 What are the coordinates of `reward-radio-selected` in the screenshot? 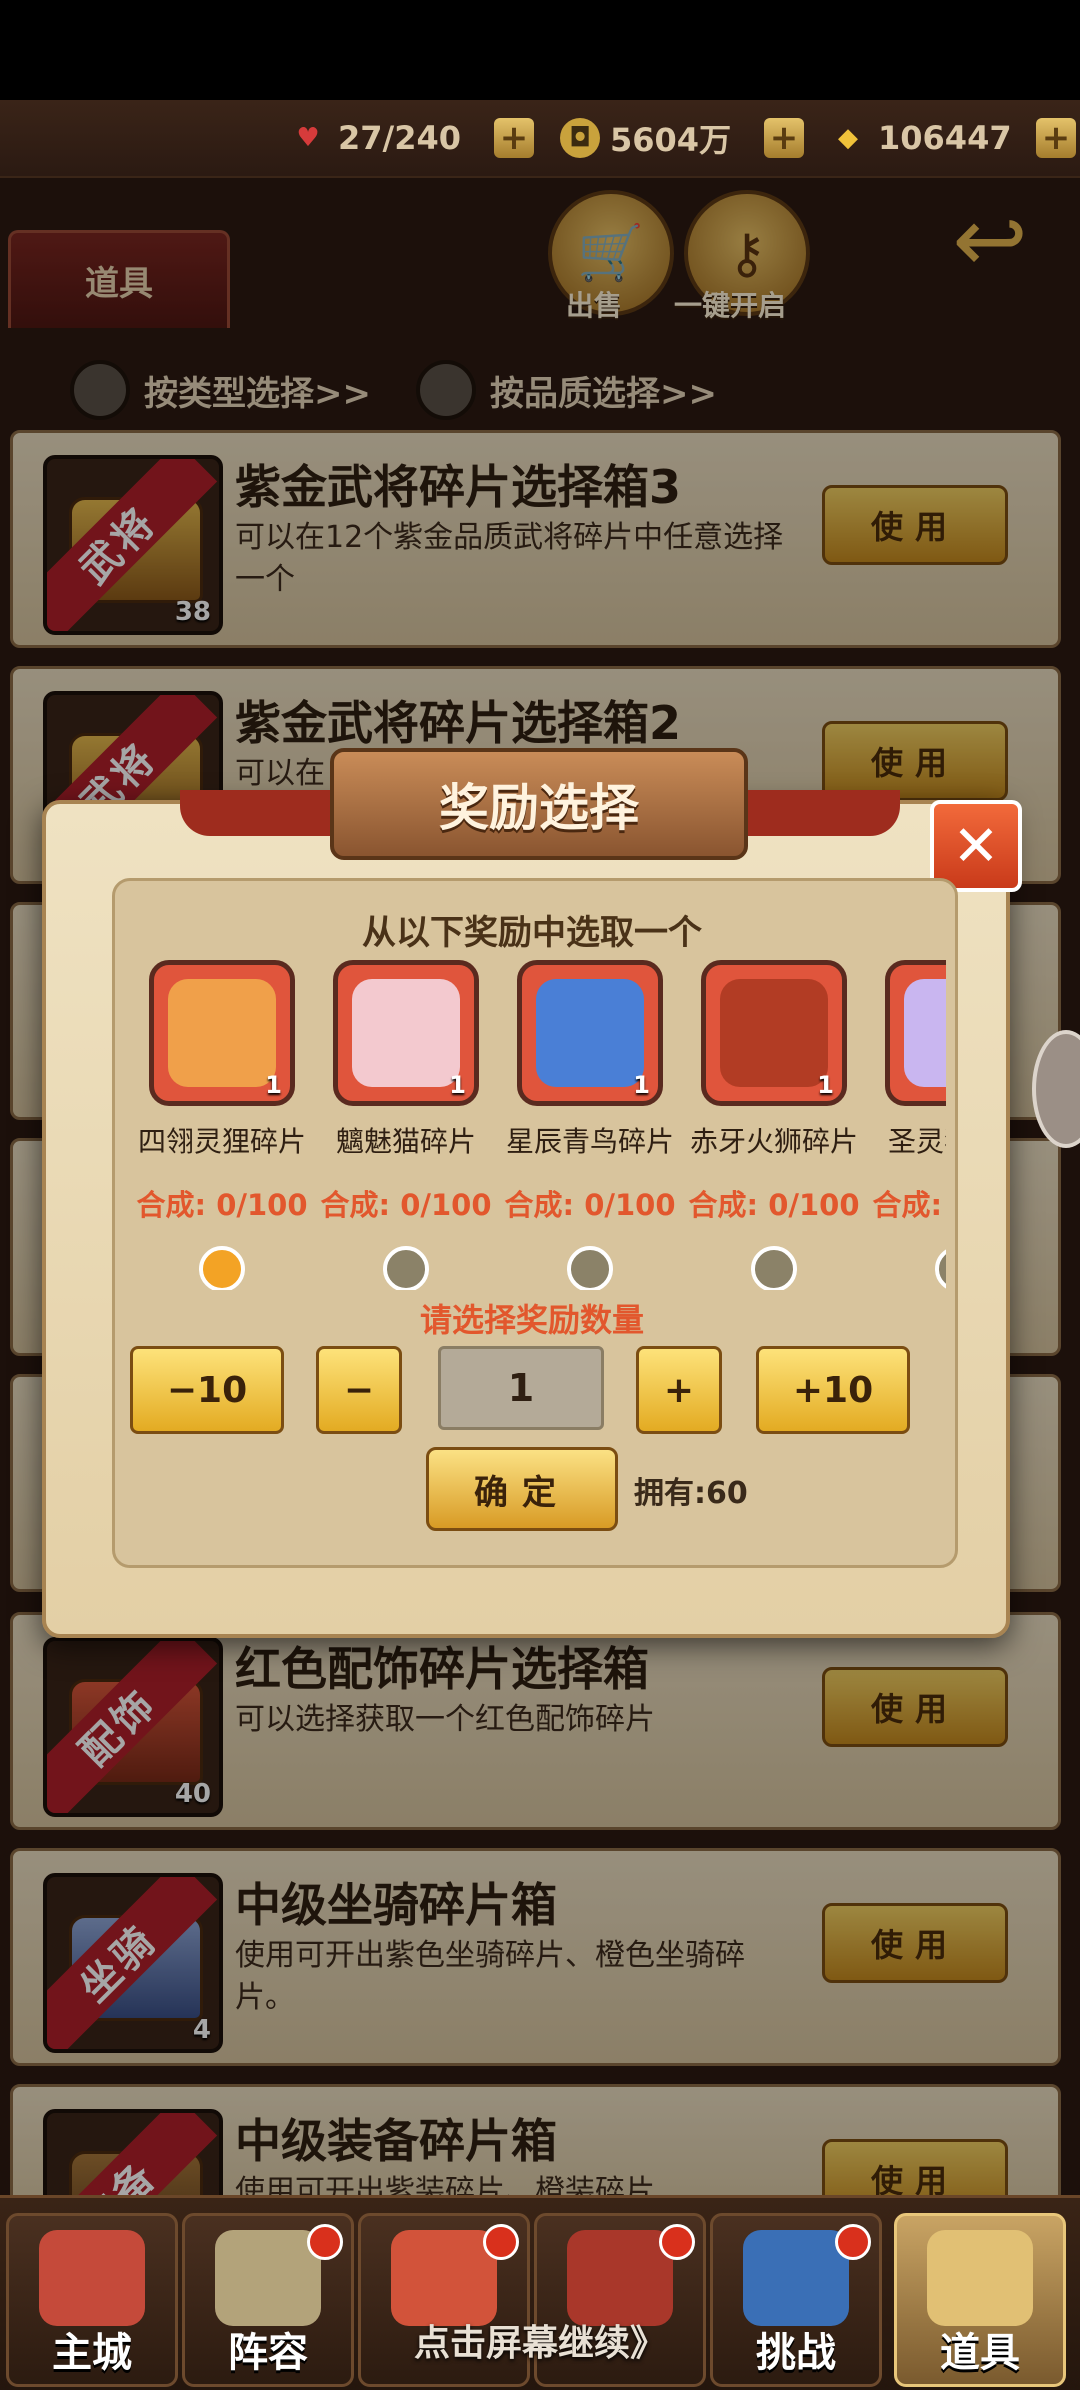 It's located at (222, 1268).